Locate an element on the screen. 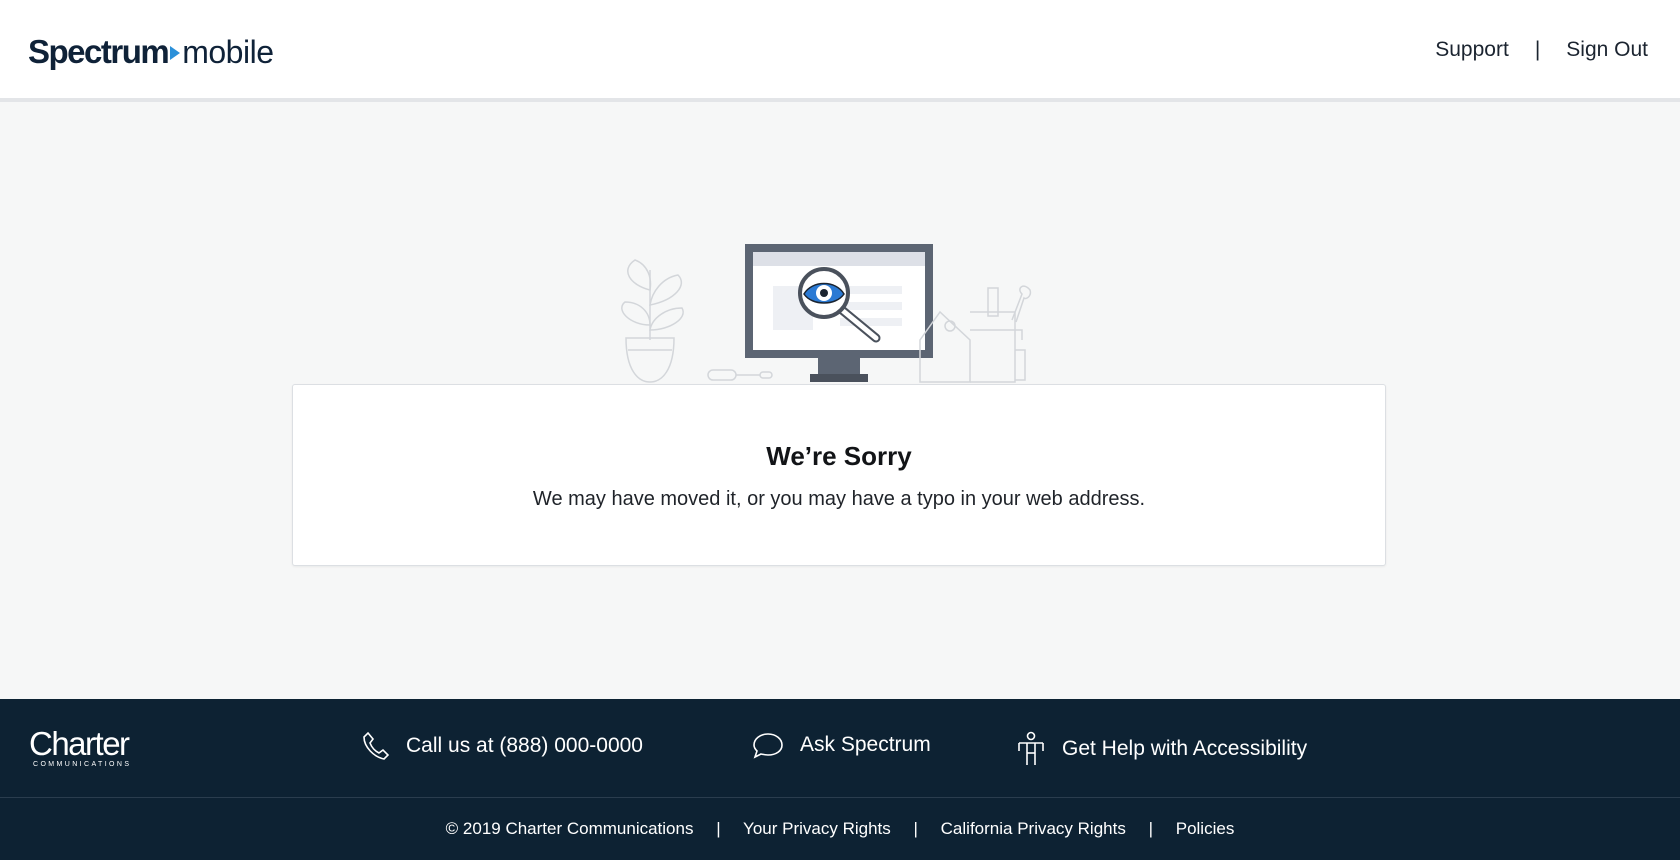 This screenshot has height=860, width=1680. chat-bubble-icon is located at coordinates (768, 746).